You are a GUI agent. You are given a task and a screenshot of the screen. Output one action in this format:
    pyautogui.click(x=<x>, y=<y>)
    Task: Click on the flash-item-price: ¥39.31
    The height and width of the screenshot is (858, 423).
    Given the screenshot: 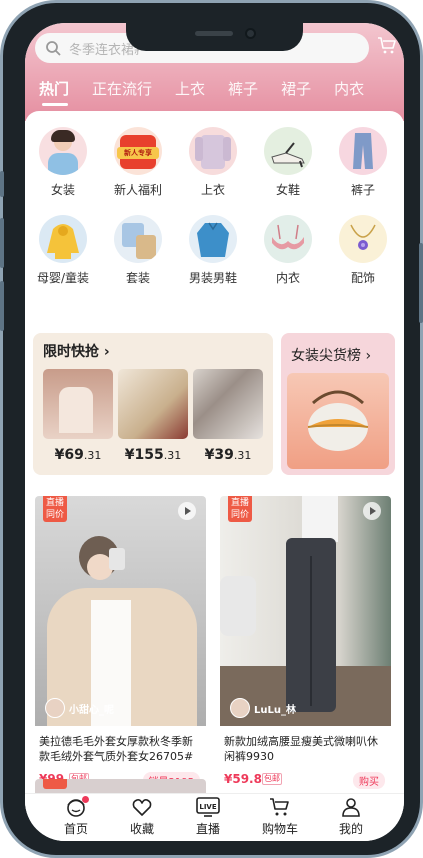 What is the action you would take?
    pyautogui.click(x=228, y=455)
    